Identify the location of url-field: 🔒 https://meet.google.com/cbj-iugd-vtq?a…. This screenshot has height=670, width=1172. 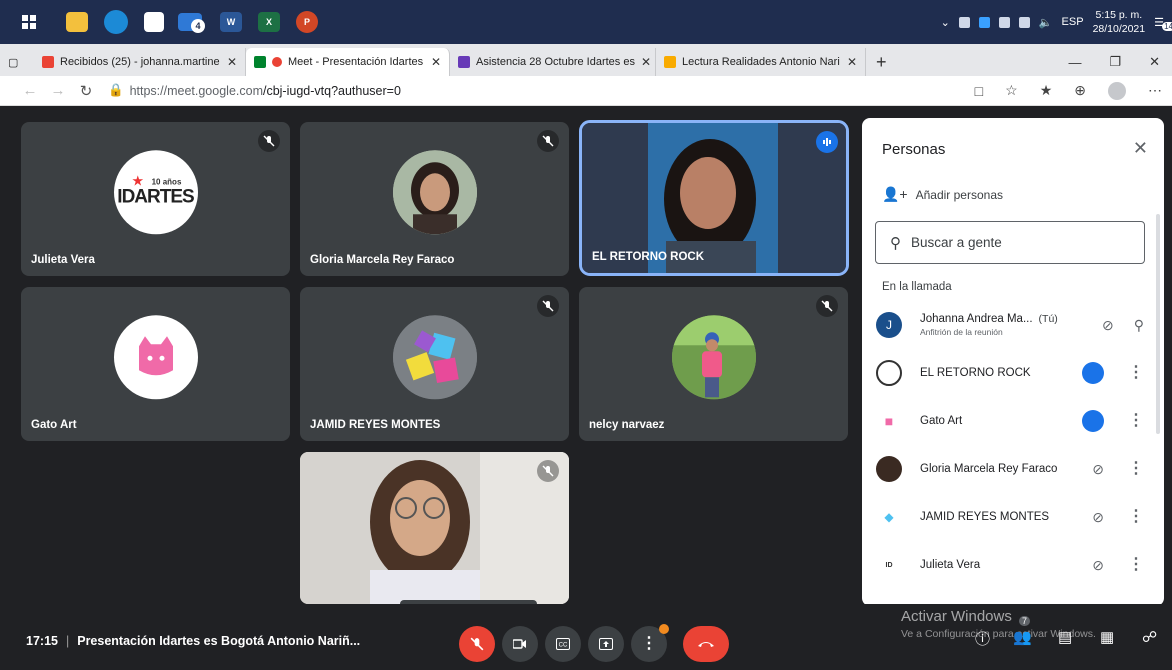
(254, 90).